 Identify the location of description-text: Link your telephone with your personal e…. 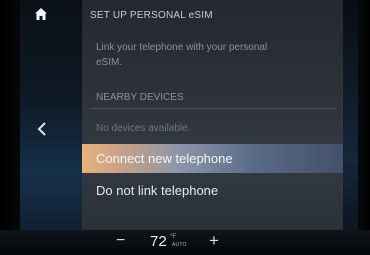
(182, 55).